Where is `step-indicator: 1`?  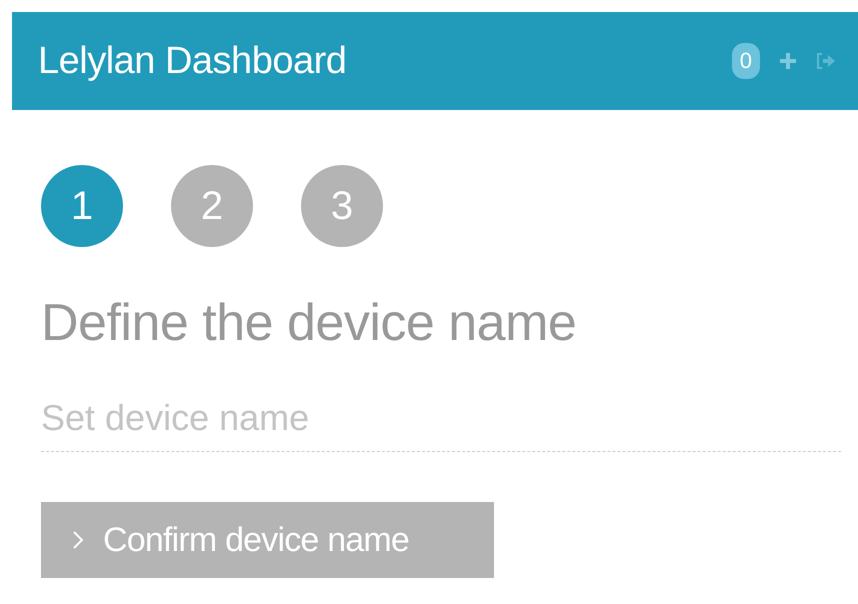 step-indicator: 1 is located at coordinates (82, 206).